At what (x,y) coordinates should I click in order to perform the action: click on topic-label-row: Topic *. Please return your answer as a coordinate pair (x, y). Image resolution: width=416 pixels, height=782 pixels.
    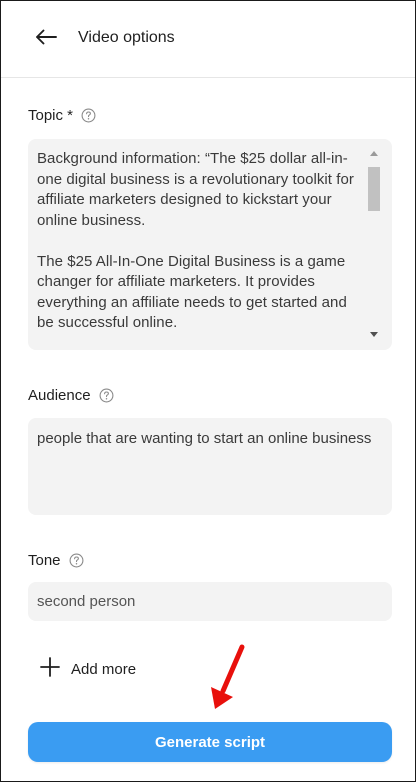
    Looking at the image, I should click on (62, 115).